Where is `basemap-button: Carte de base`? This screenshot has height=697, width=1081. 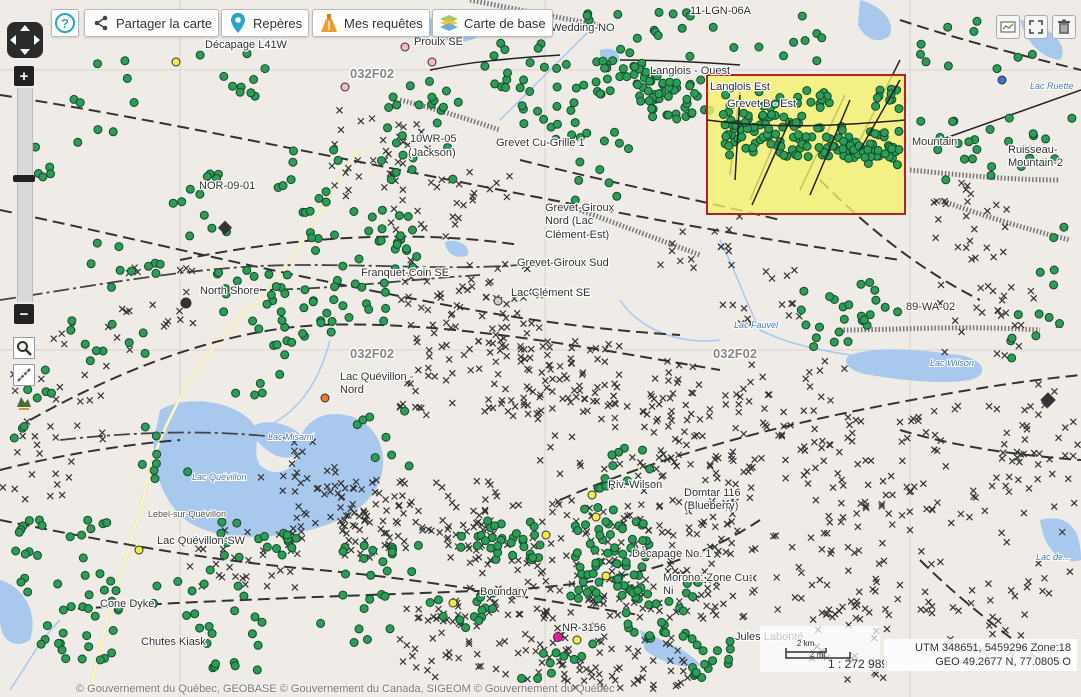 basemap-button: Carte de base is located at coordinates (492, 23).